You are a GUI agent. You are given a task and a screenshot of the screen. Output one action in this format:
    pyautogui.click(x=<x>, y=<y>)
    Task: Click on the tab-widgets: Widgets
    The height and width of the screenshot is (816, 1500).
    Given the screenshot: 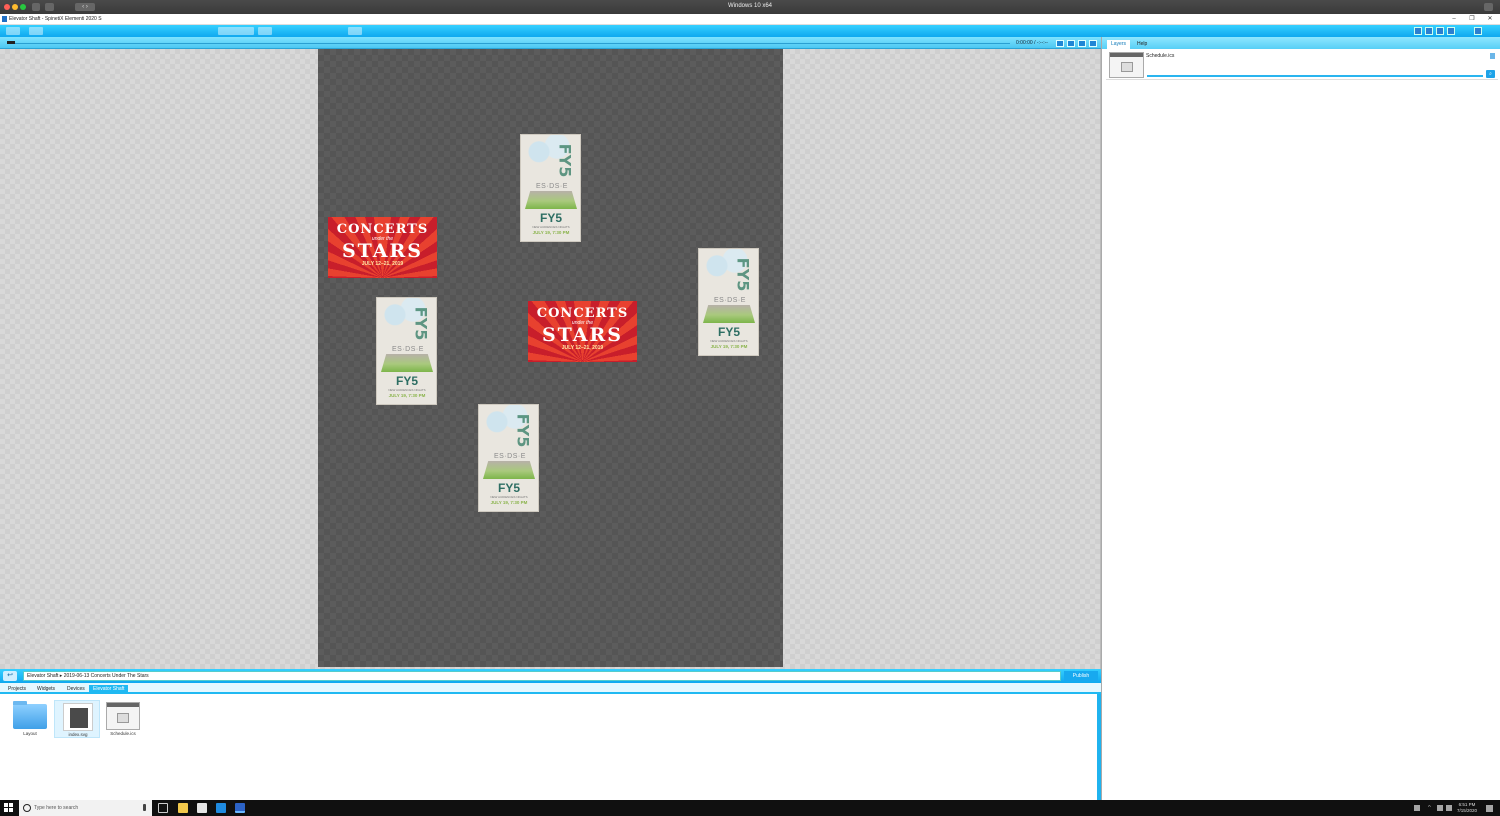 What is the action you would take?
    pyautogui.click(x=46, y=689)
    